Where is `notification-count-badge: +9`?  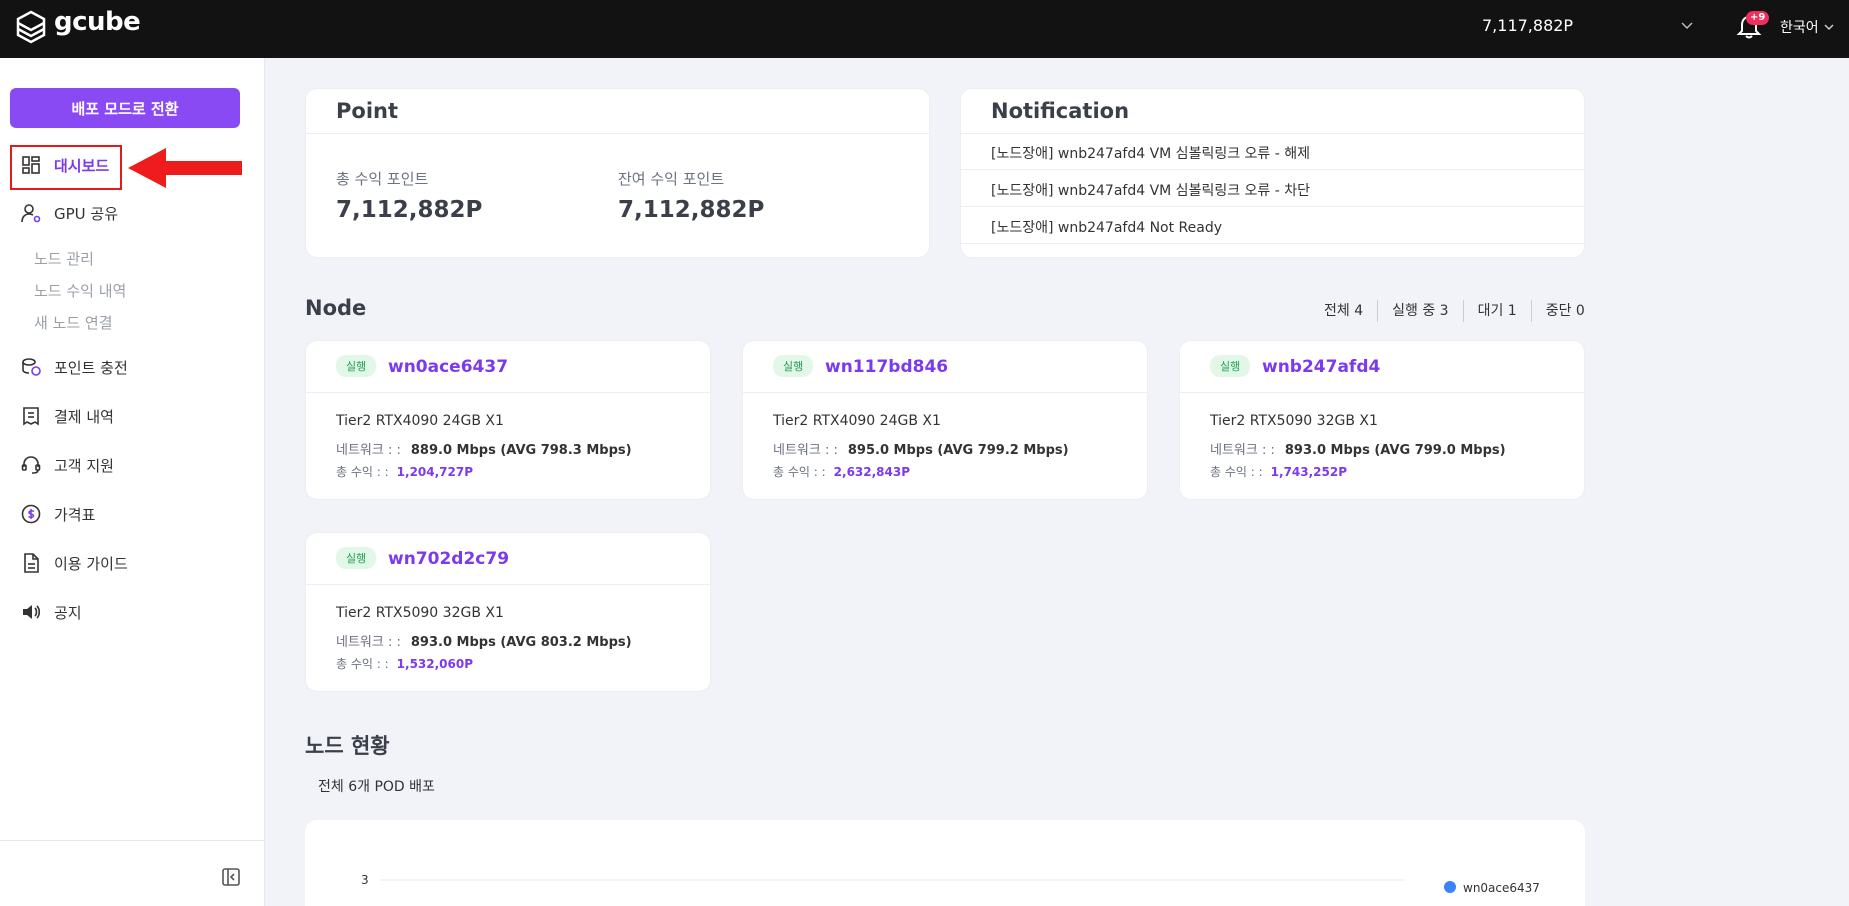 notification-count-badge: +9 is located at coordinates (1758, 18).